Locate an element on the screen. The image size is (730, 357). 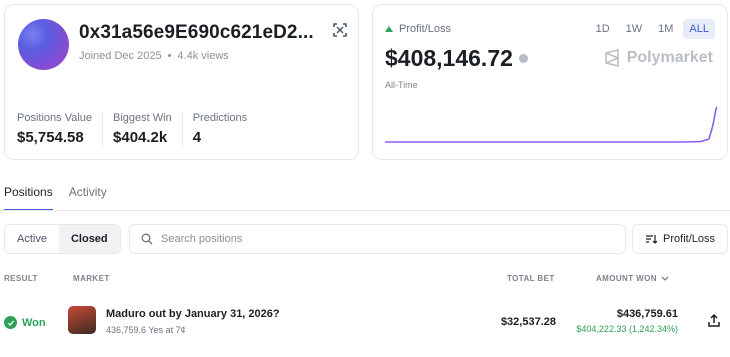
header-total-bet: TOTAL BET is located at coordinates (531, 278).